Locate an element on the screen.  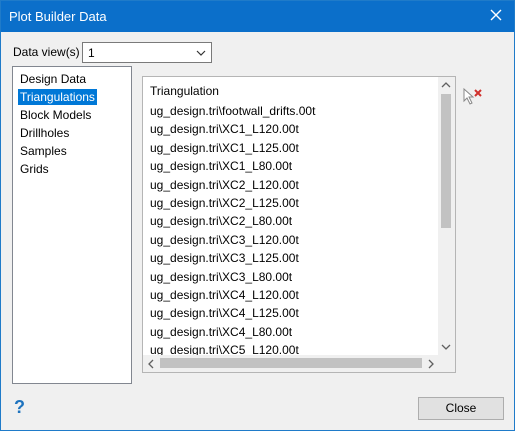
scroll-down-icon is located at coordinates (446, 347).